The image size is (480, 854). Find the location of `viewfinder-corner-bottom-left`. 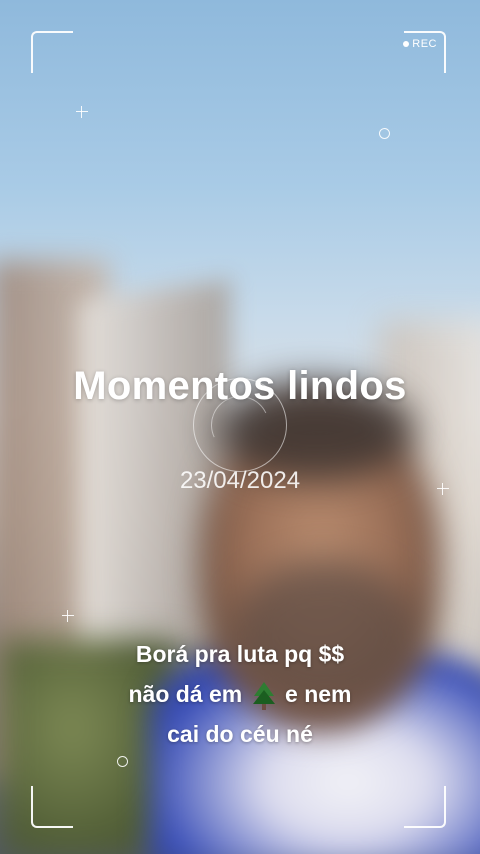

viewfinder-corner-bottom-left is located at coordinates (52, 807).